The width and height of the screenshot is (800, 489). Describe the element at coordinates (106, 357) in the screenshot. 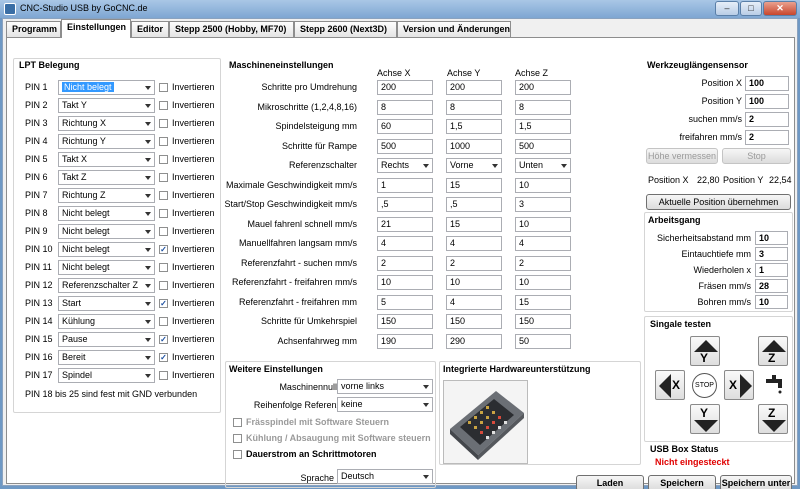

I see `pin-function-select: Bereit` at that location.